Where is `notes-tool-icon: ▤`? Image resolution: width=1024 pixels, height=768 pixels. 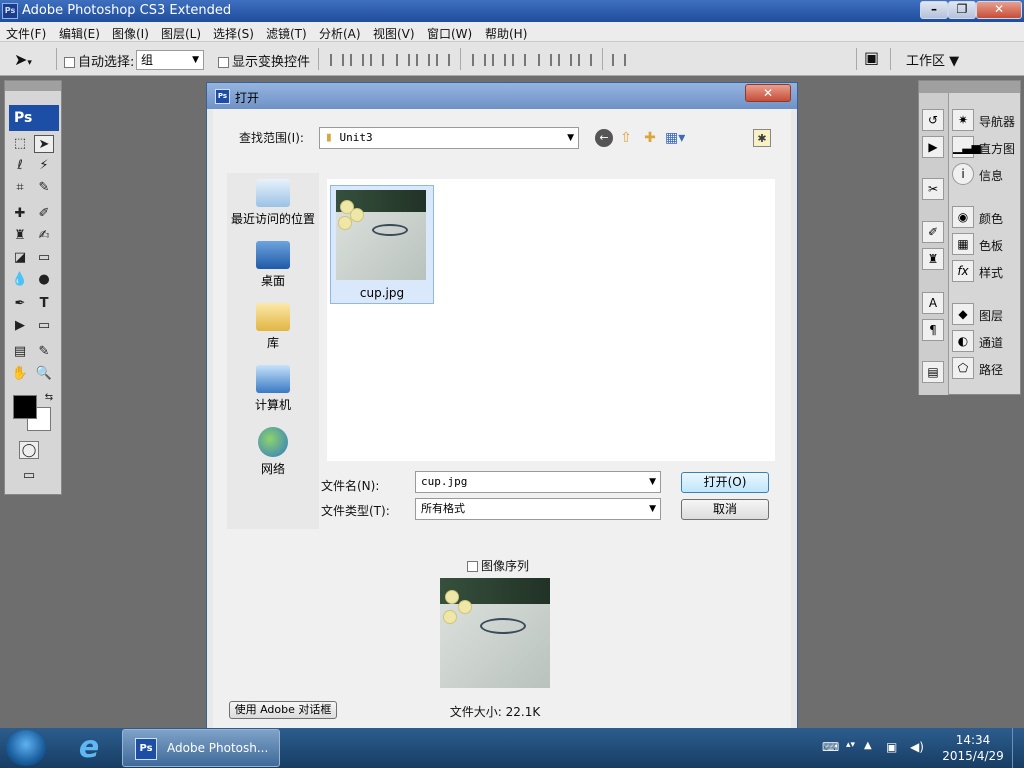
notes-tool-icon: ▤ is located at coordinates (20, 352).